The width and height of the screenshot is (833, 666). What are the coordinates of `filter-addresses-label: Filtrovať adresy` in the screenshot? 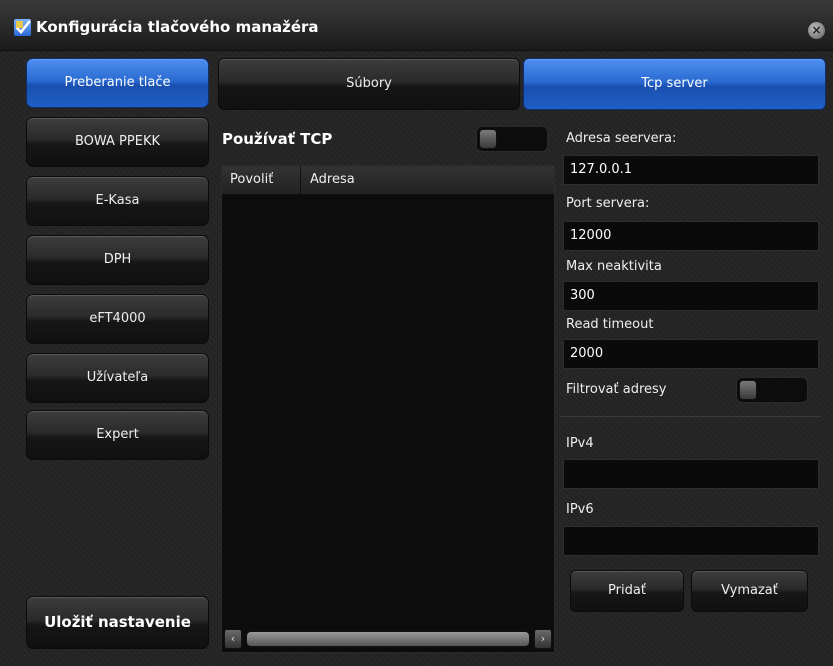 It's located at (616, 389).